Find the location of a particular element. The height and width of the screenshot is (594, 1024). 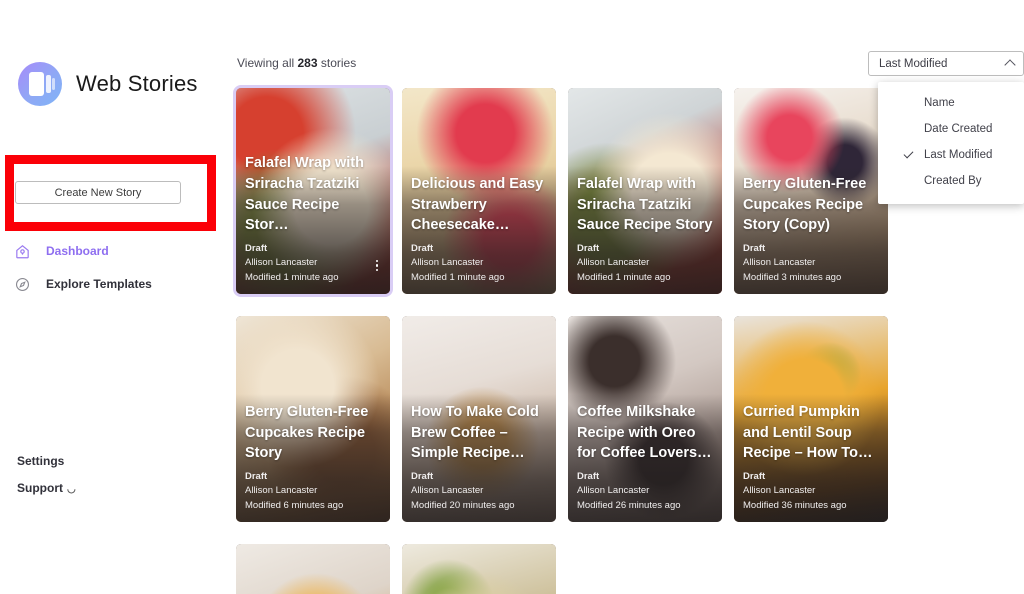

sort-dropdown-trigger: Last Modified is located at coordinates (946, 63).